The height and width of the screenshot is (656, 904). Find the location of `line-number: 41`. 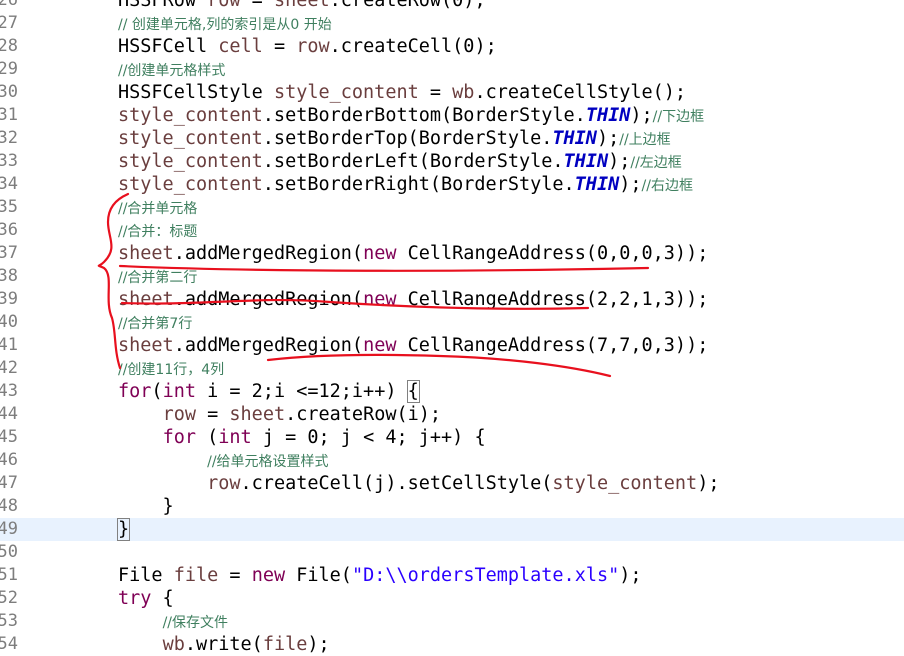

line-number: 41 is located at coordinates (9, 345).